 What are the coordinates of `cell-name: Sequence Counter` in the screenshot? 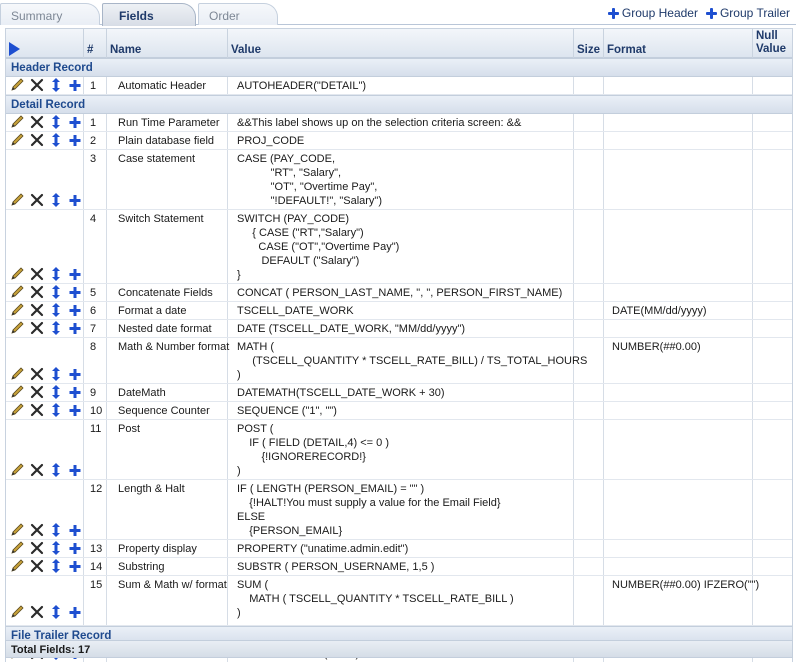 It's located at (167, 411).